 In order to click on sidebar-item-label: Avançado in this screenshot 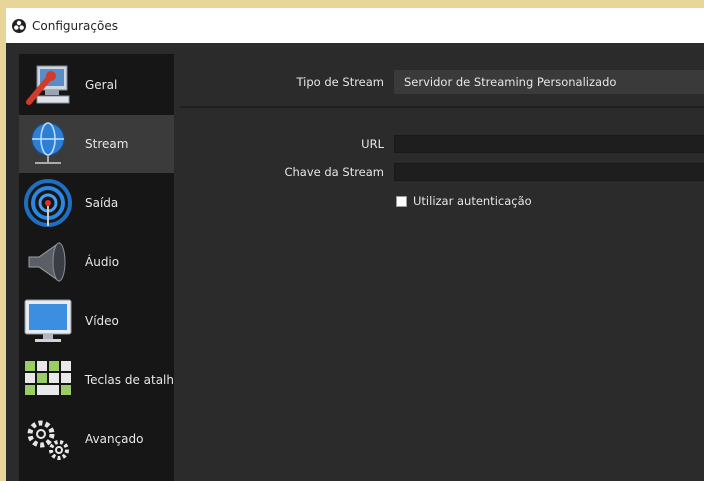, I will do `click(114, 439)`.